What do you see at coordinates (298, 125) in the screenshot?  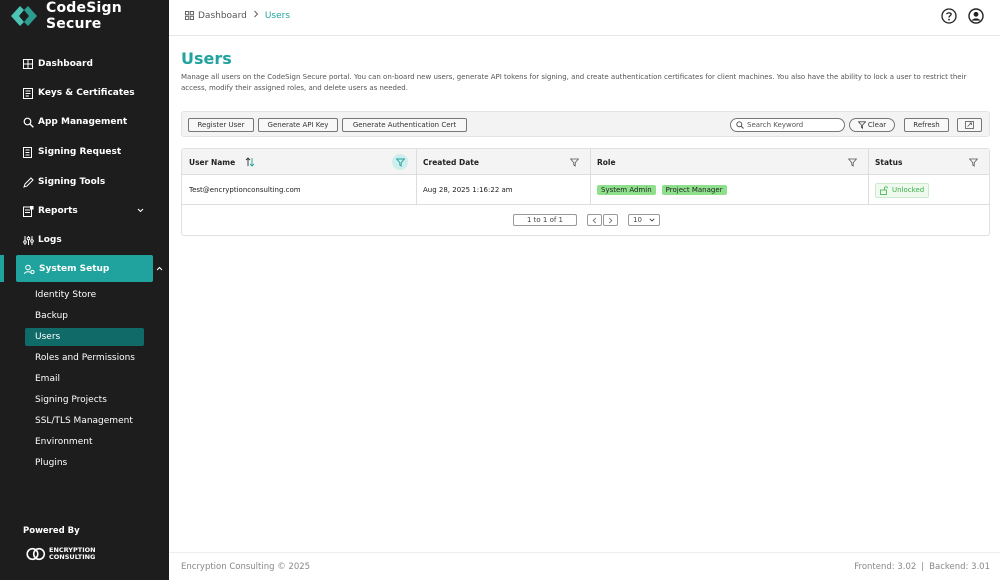 I see `generate-api-key-button: Generate API Key` at bounding box center [298, 125].